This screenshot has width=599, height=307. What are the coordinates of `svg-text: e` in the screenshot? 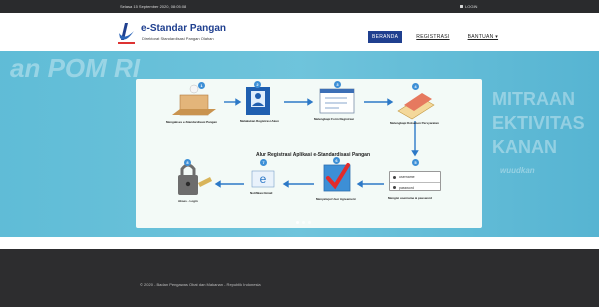 It's located at (263, 179).